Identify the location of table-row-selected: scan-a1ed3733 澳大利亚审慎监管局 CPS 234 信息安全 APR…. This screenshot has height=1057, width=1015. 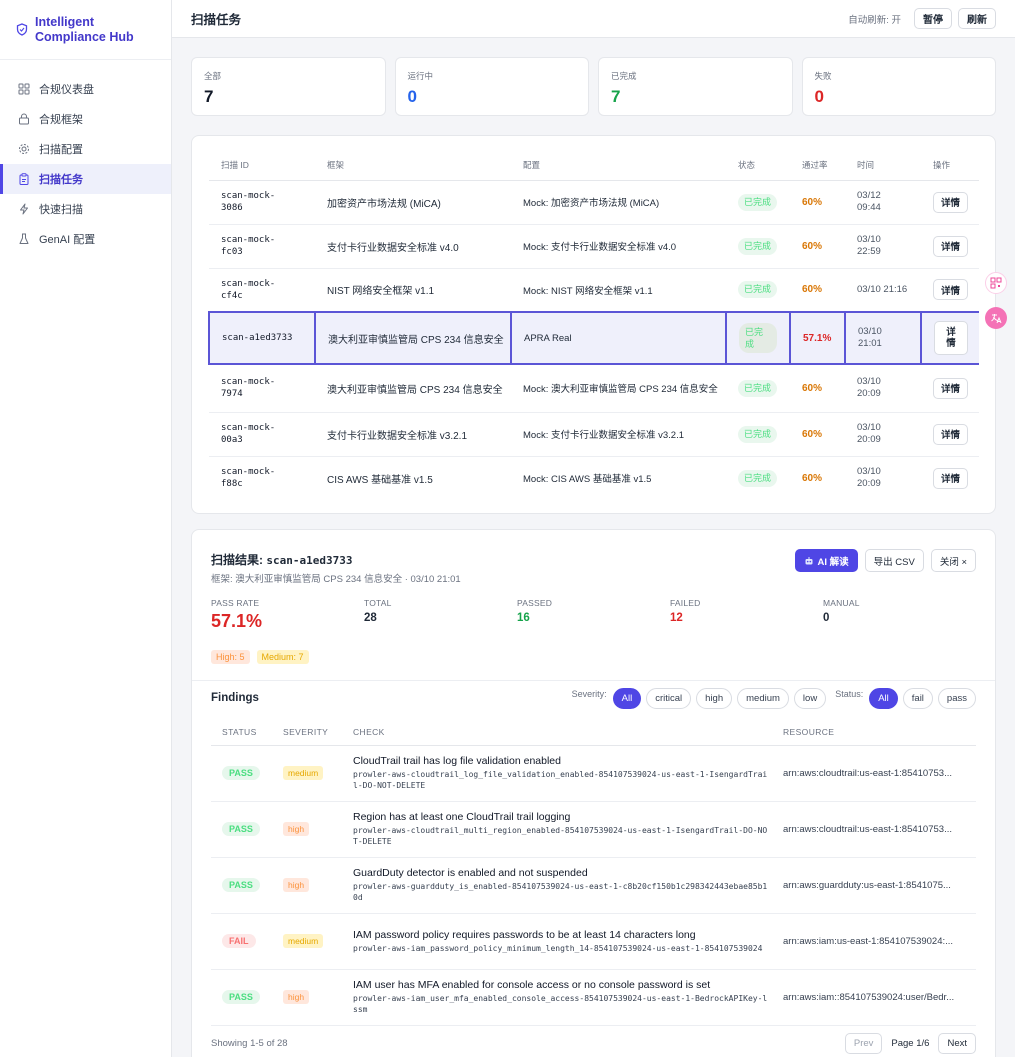
(593, 338).